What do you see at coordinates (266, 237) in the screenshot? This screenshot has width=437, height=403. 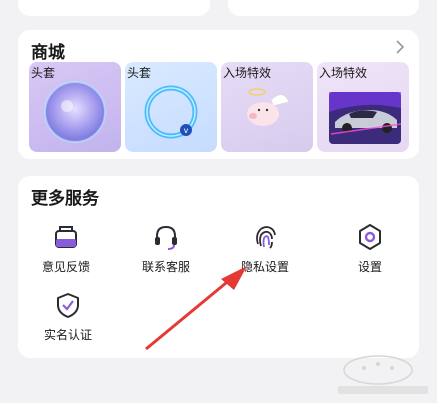 I see `fingerprint-icon` at bounding box center [266, 237].